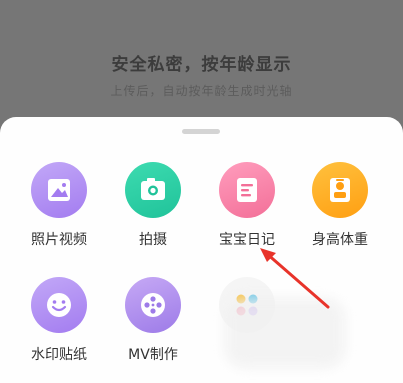 This screenshot has height=383, width=403. What do you see at coordinates (201, 91) in the screenshot?
I see `backdrop-subtitle: 上传后，自动按年龄生成时光轴` at bounding box center [201, 91].